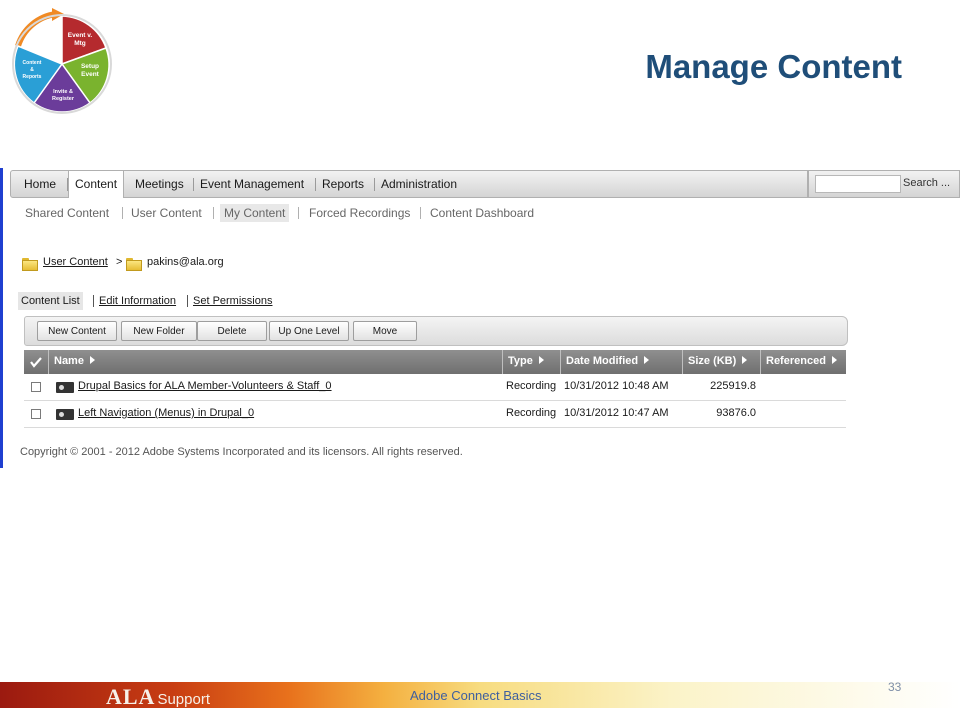  What do you see at coordinates (75, 262) in the screenshot?
I see `breadcrumb-parent-link: User Content` at bounding box center [75, 262].